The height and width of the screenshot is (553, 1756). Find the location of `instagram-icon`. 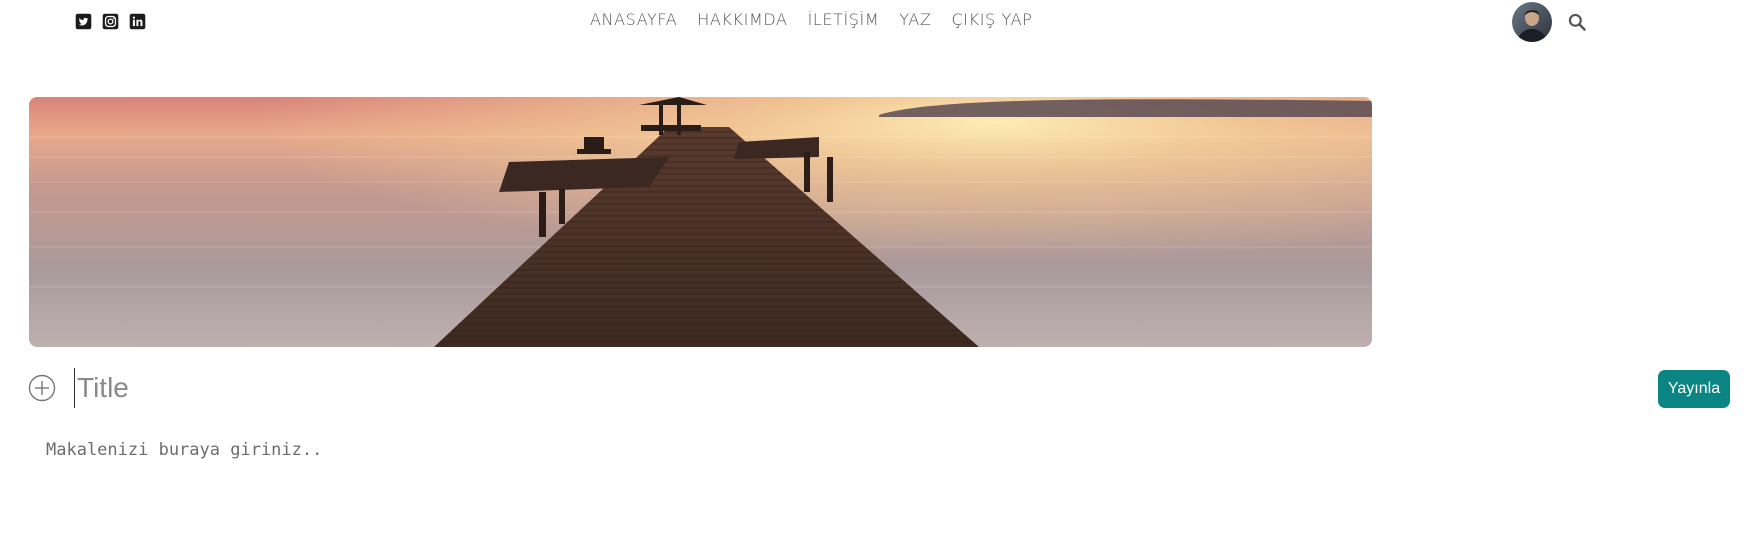

instagram-icon is located at coordinates (110, 21).